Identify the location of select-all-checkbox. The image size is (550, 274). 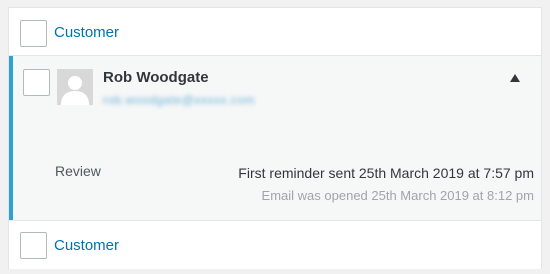
(33, 33).